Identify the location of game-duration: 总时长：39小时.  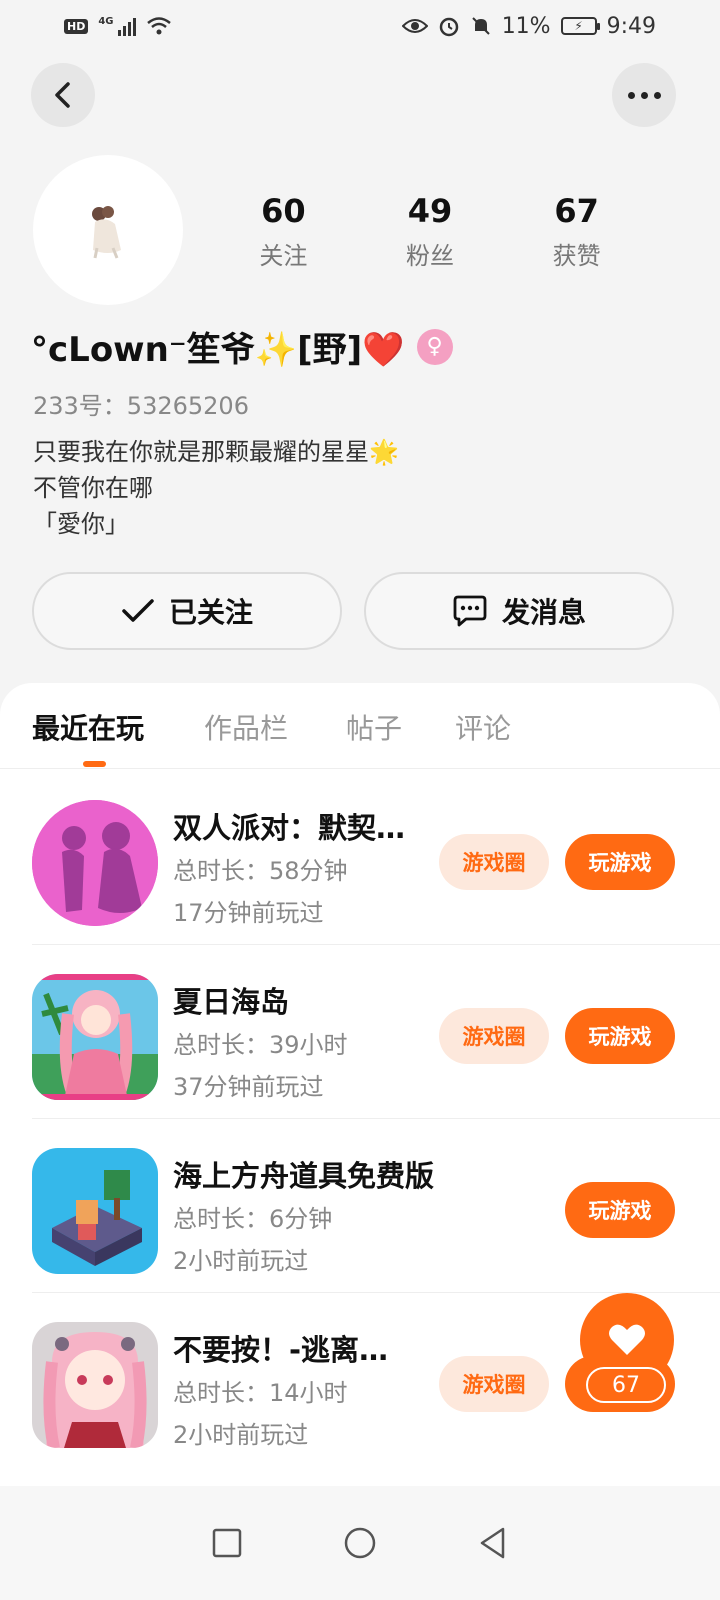
(260, 1045).